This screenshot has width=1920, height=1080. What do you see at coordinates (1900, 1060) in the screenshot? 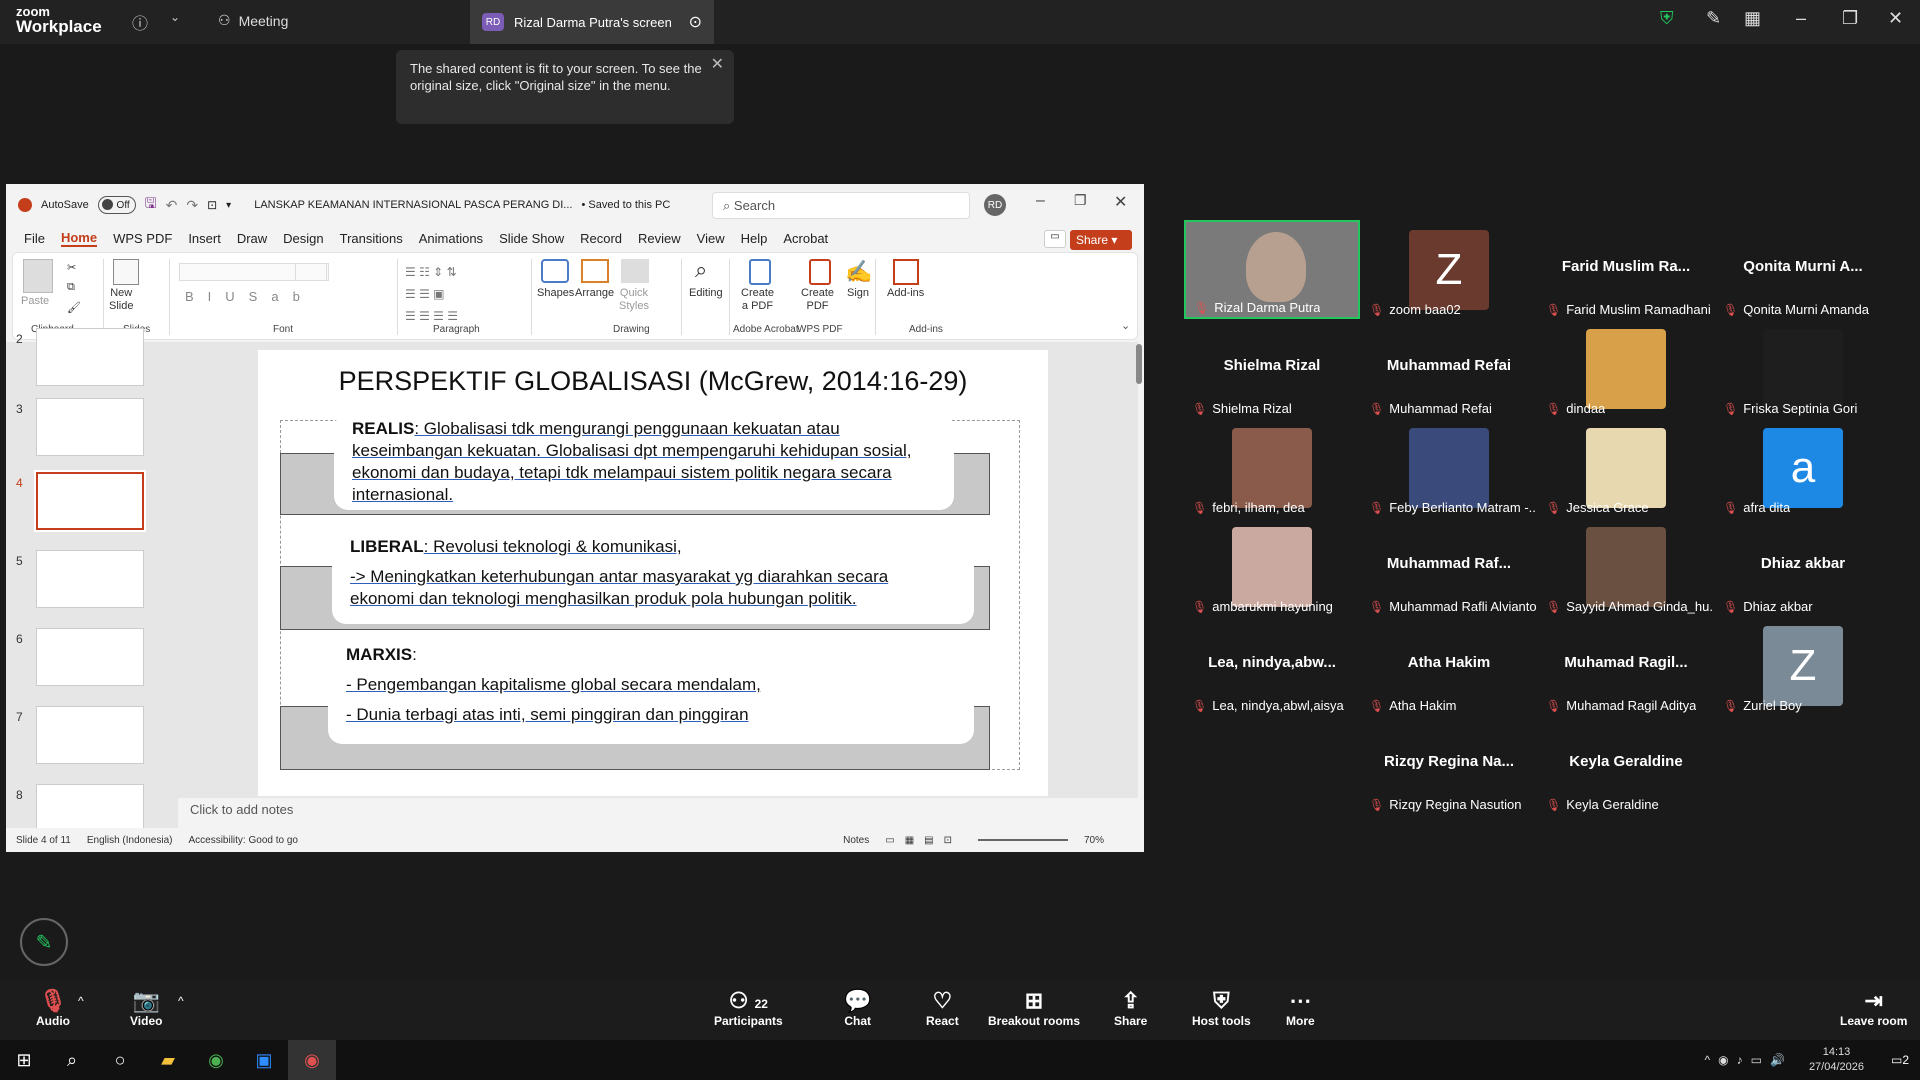
I see `notifications-icon: ▭2` at bounding box center [1900, 1060].